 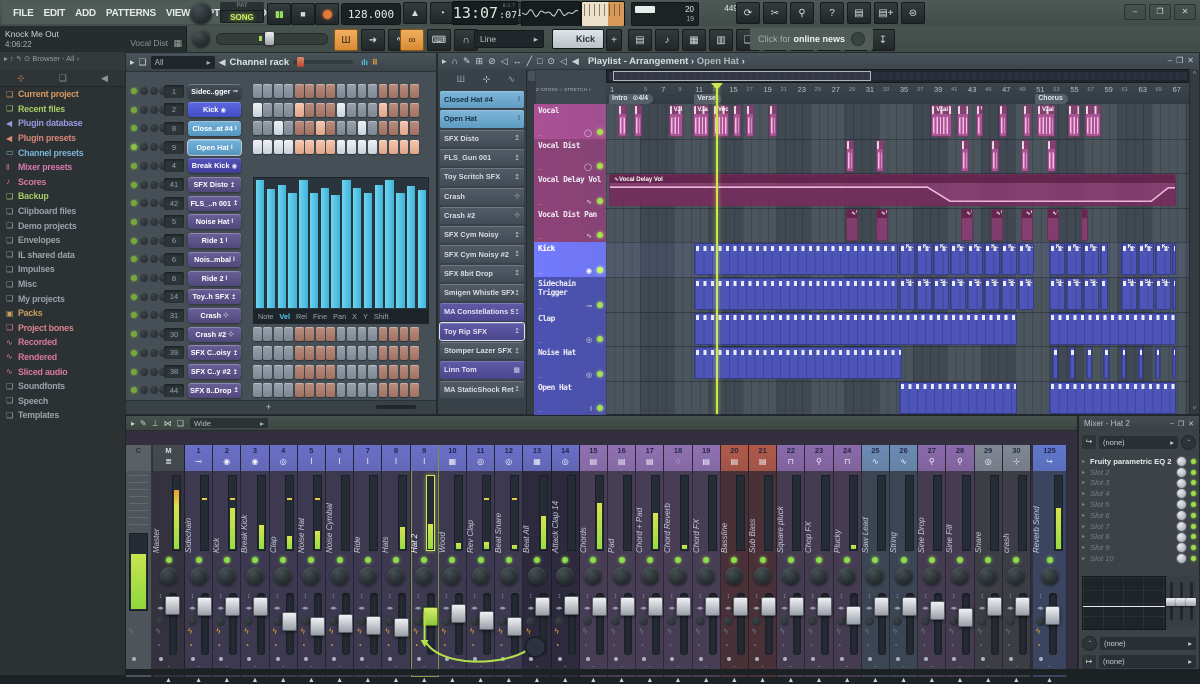 I want to click on strip-header: 1 ⊸, so click(x=199, y=458).